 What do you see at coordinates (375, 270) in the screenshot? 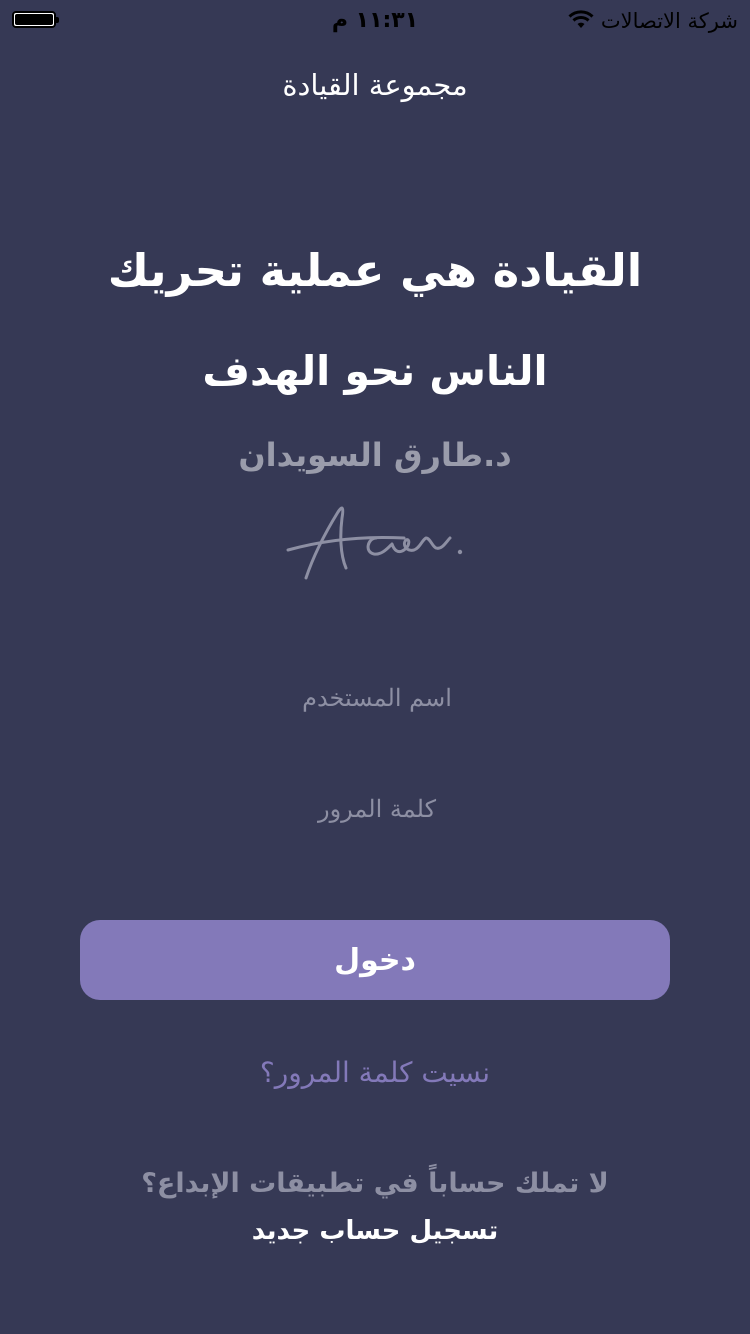
I see `quote-line-1: القيادة هي عملية تحريك` at bounding box center [375, 270].